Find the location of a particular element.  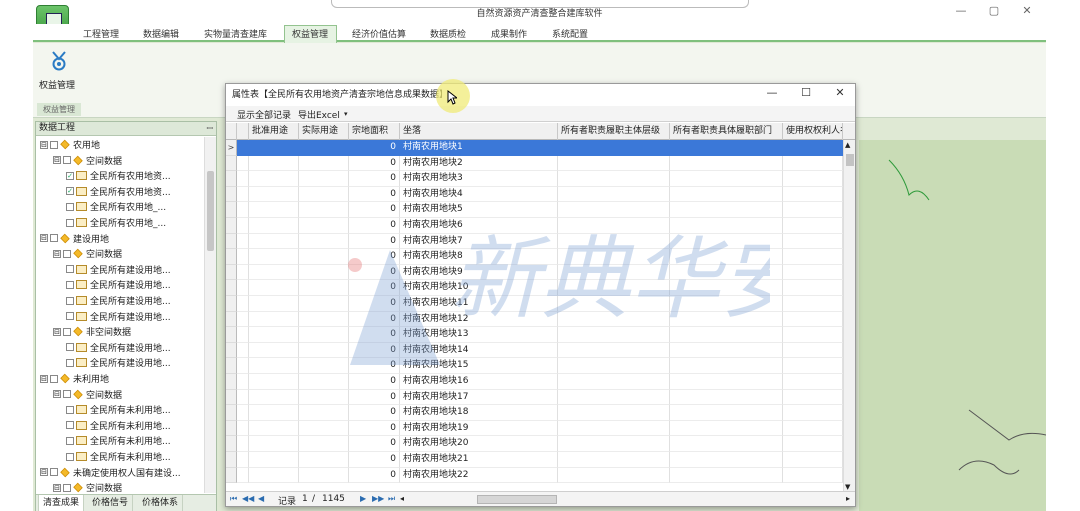

table-row: 0 村南农用地块19 is located at coordinates (534, 428).